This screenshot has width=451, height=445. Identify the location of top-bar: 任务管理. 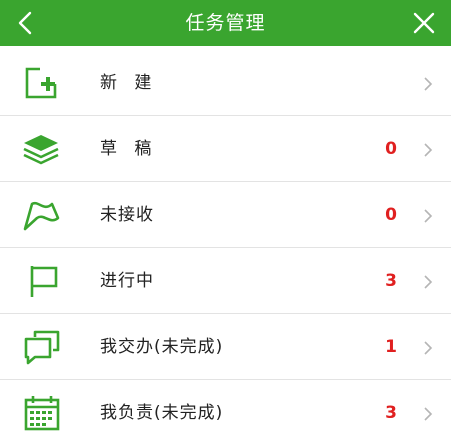
(225, 23).